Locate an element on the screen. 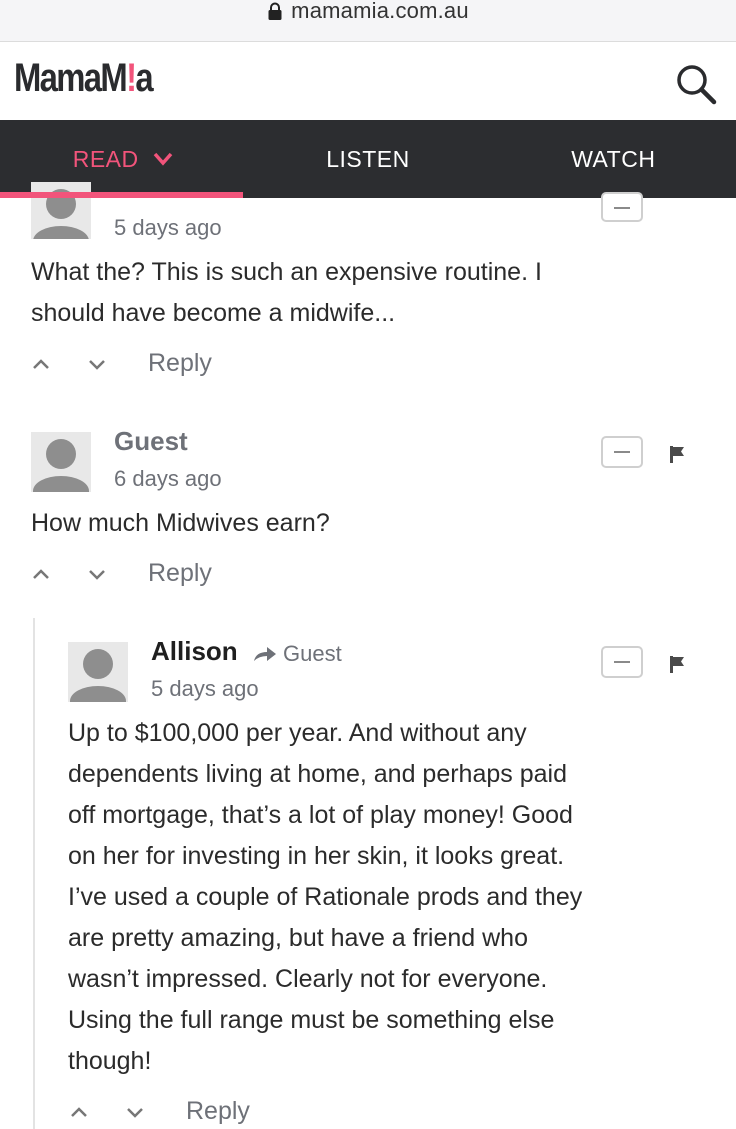 Image resolution: width=736 pixels, height=1129 pixels. reply-to: Guest is located at coordinates (297, 654).